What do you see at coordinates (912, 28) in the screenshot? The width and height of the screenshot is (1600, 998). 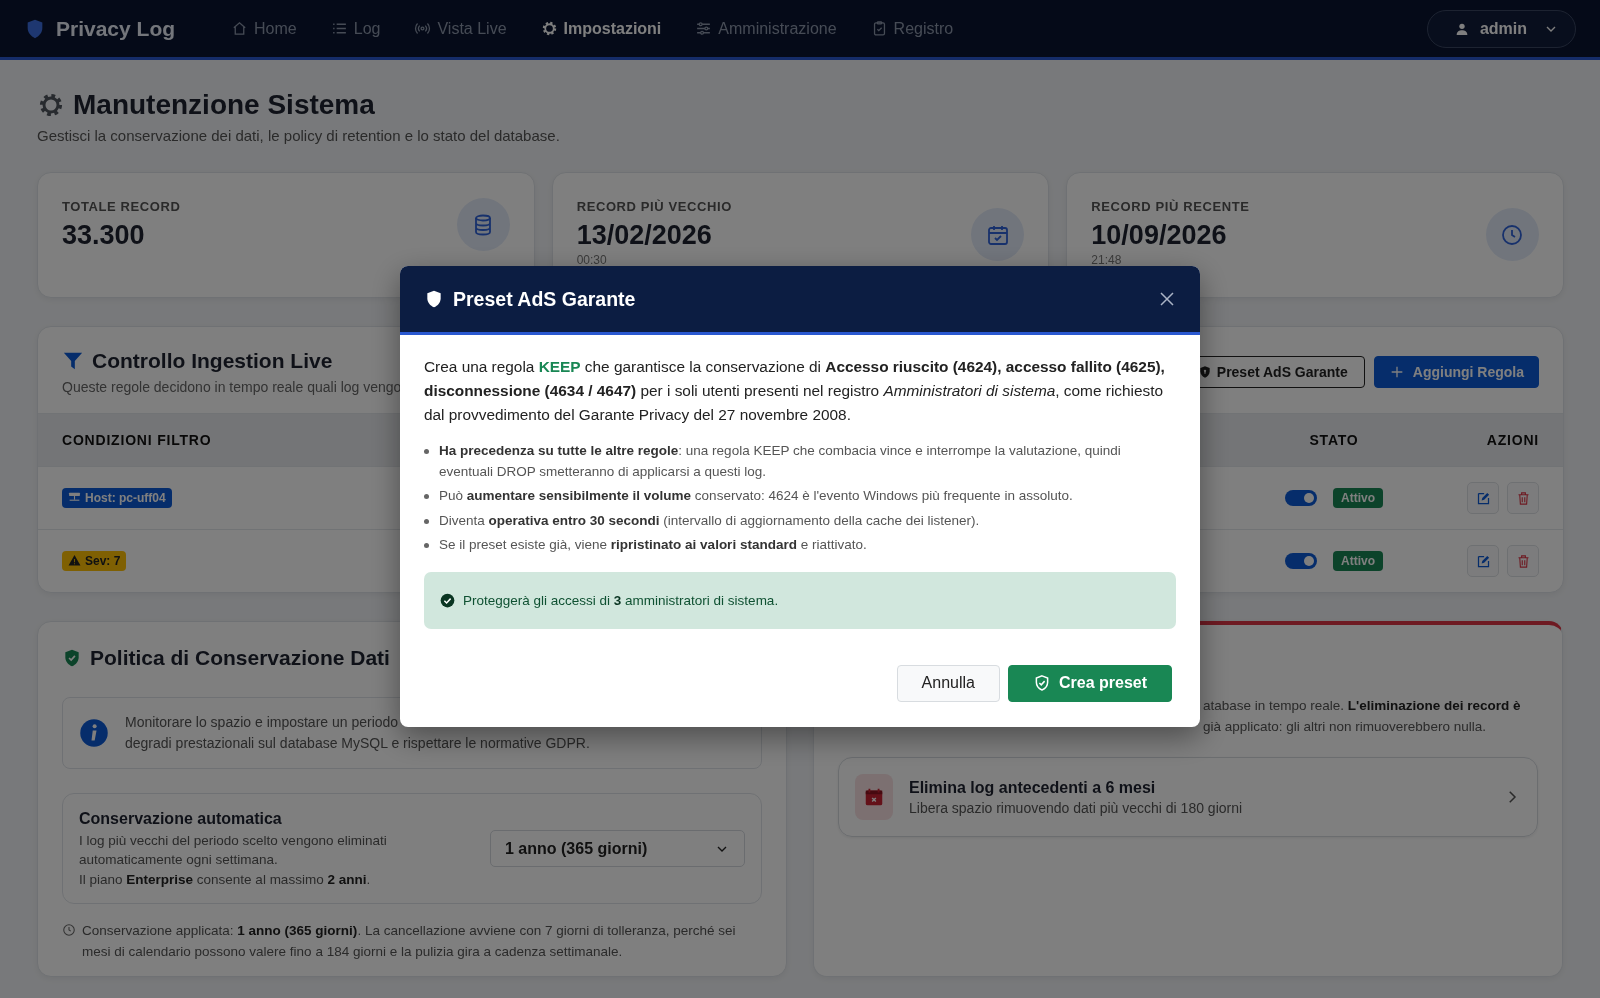 I see `nav-tab: Registro` at bounding box center [912, 28].